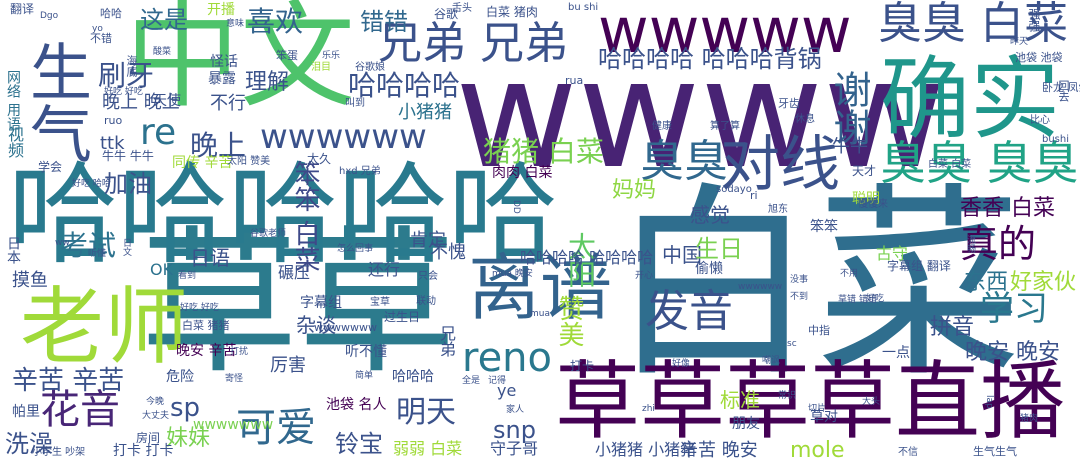 This screenshot has width=1080, height=463. Describe the element at coordinates (80, 410) in the screenshot. I see `word-cloud-term: 花音` at that location.